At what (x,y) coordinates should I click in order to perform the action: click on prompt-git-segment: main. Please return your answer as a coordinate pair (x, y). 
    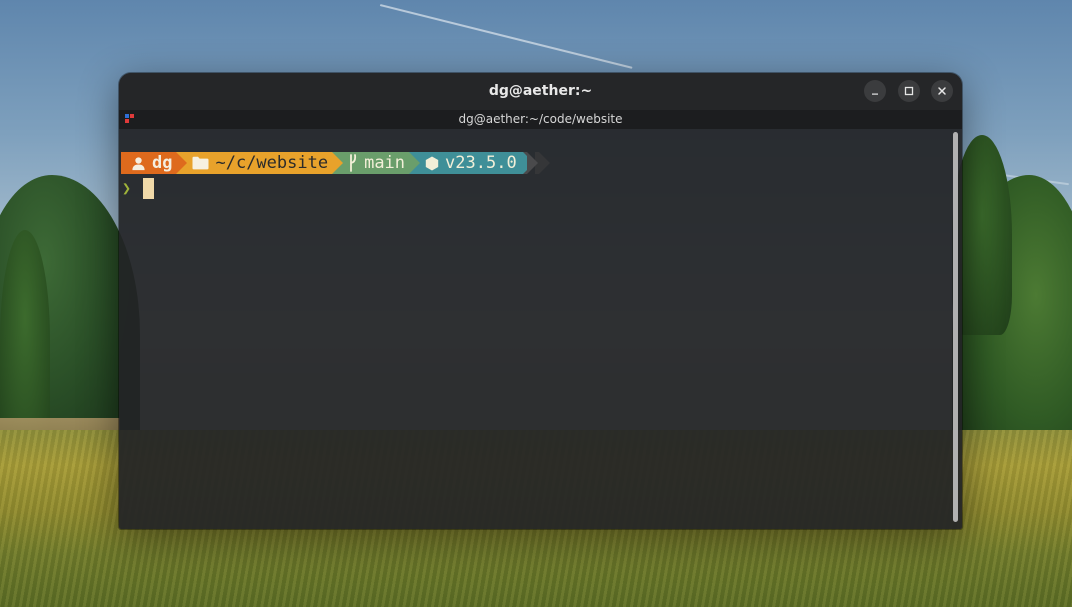
    Looking at the image, I should click on (376, 163).